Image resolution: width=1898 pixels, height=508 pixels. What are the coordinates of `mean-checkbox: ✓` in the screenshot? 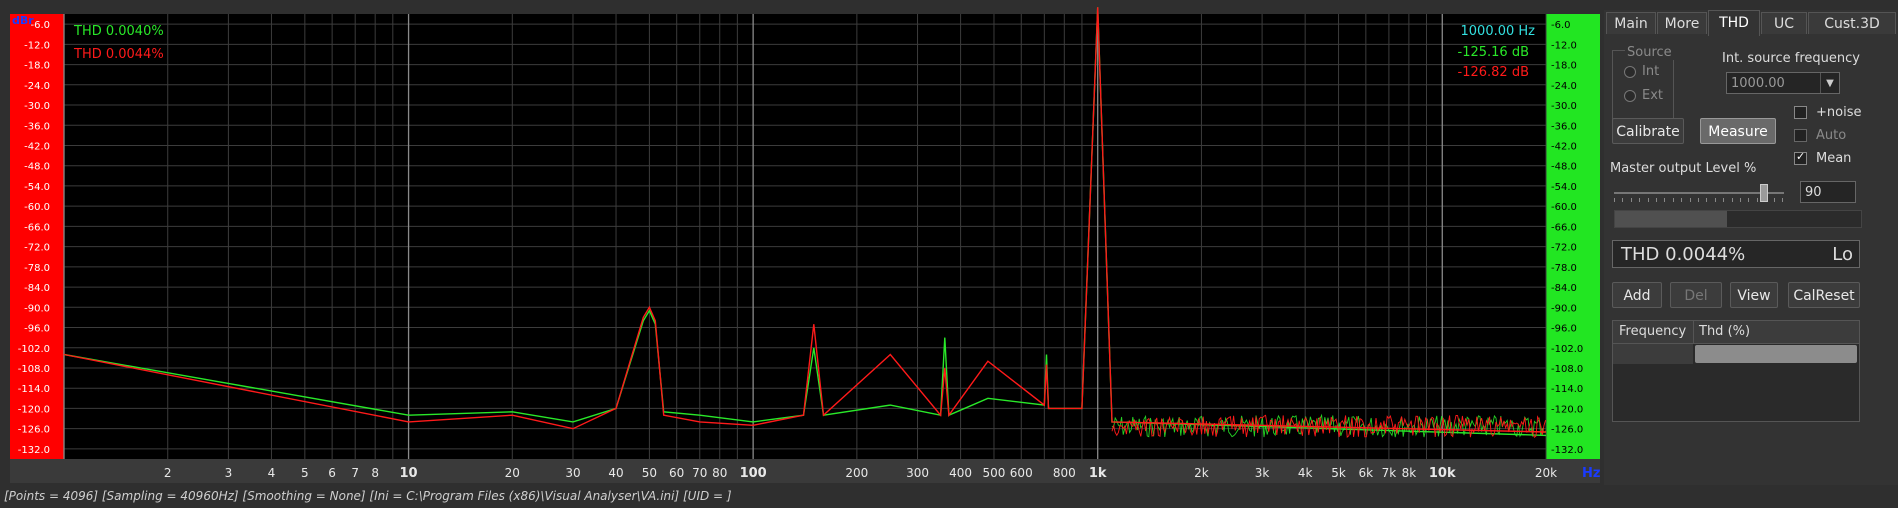 It's located at (1800, 157).